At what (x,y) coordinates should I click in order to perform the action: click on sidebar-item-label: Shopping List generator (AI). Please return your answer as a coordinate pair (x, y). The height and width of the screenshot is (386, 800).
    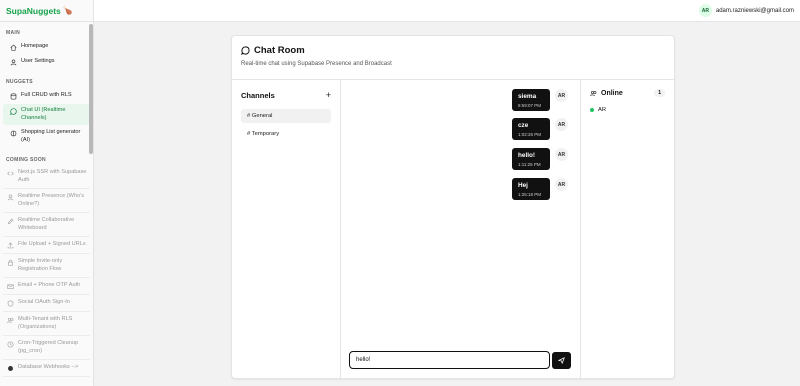
    Looking at the image, I should click on (51, 136).